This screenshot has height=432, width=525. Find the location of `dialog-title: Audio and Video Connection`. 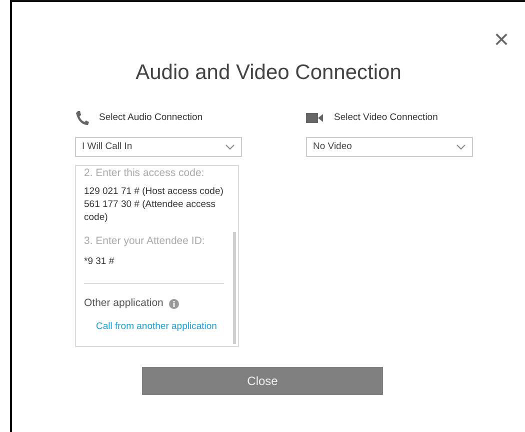

dialog-title: Audio and Video Connection is located at coordinates (269, 73).